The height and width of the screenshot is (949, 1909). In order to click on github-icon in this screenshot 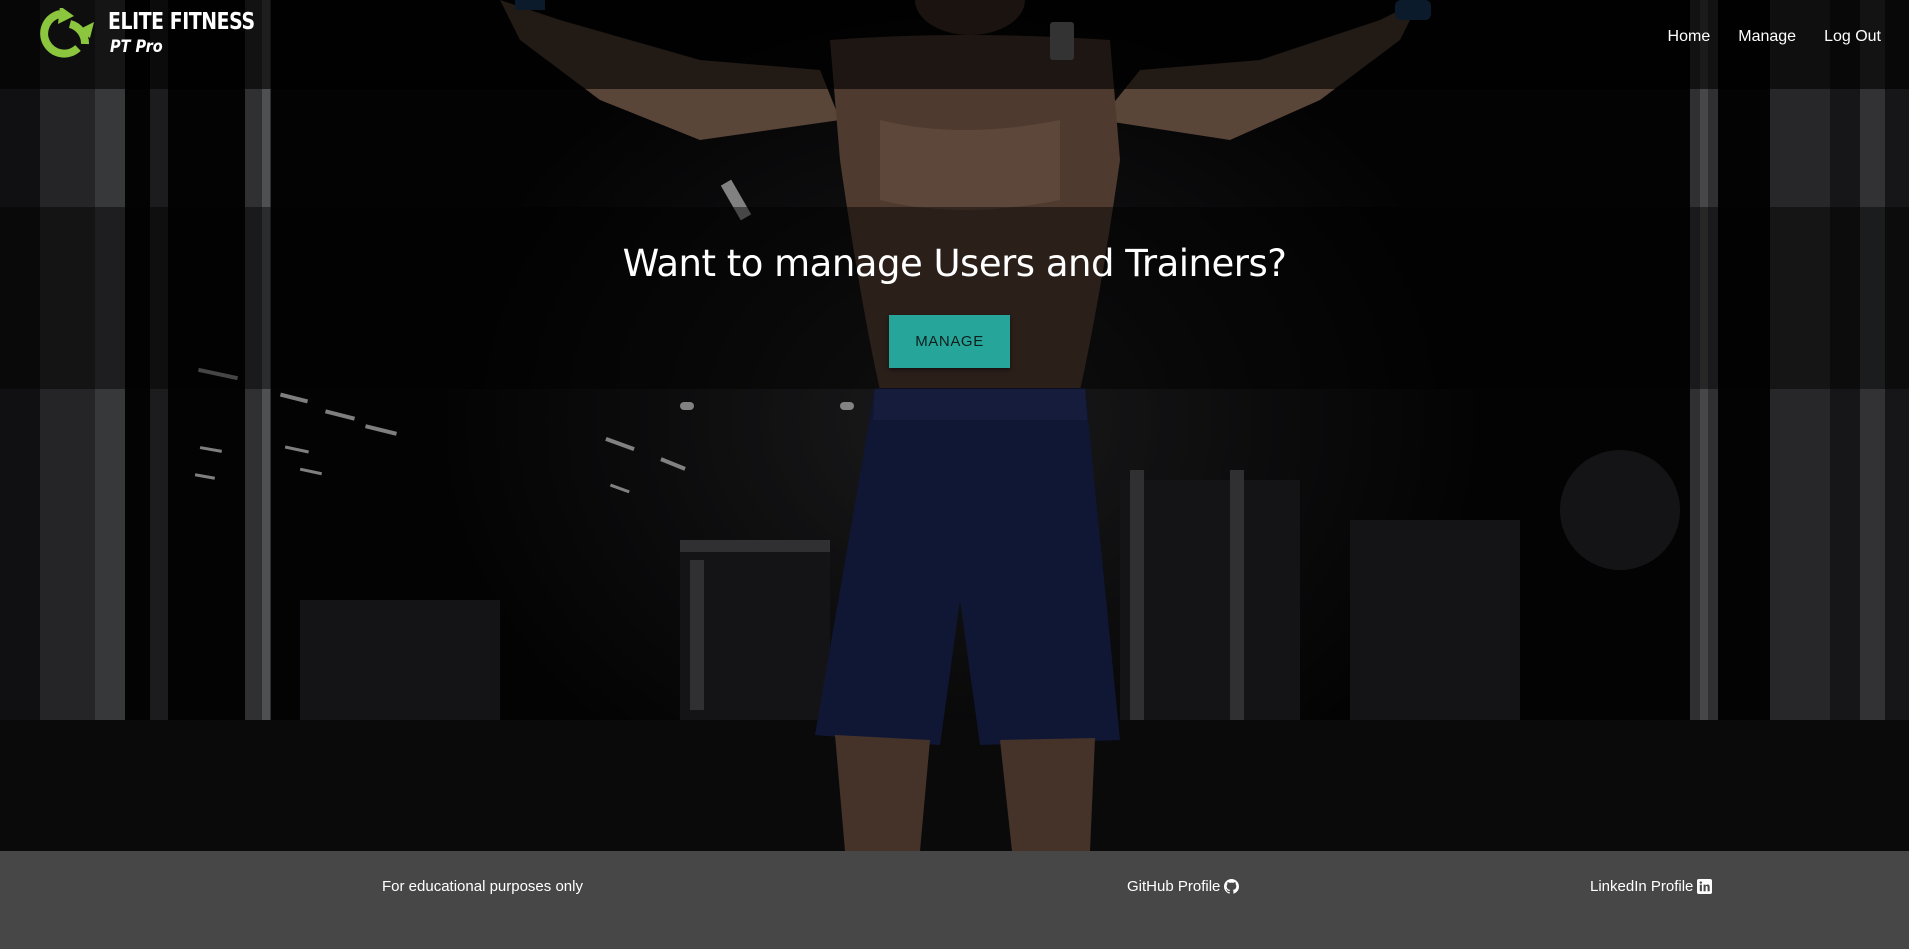, I will do `click(1232, 886)`.